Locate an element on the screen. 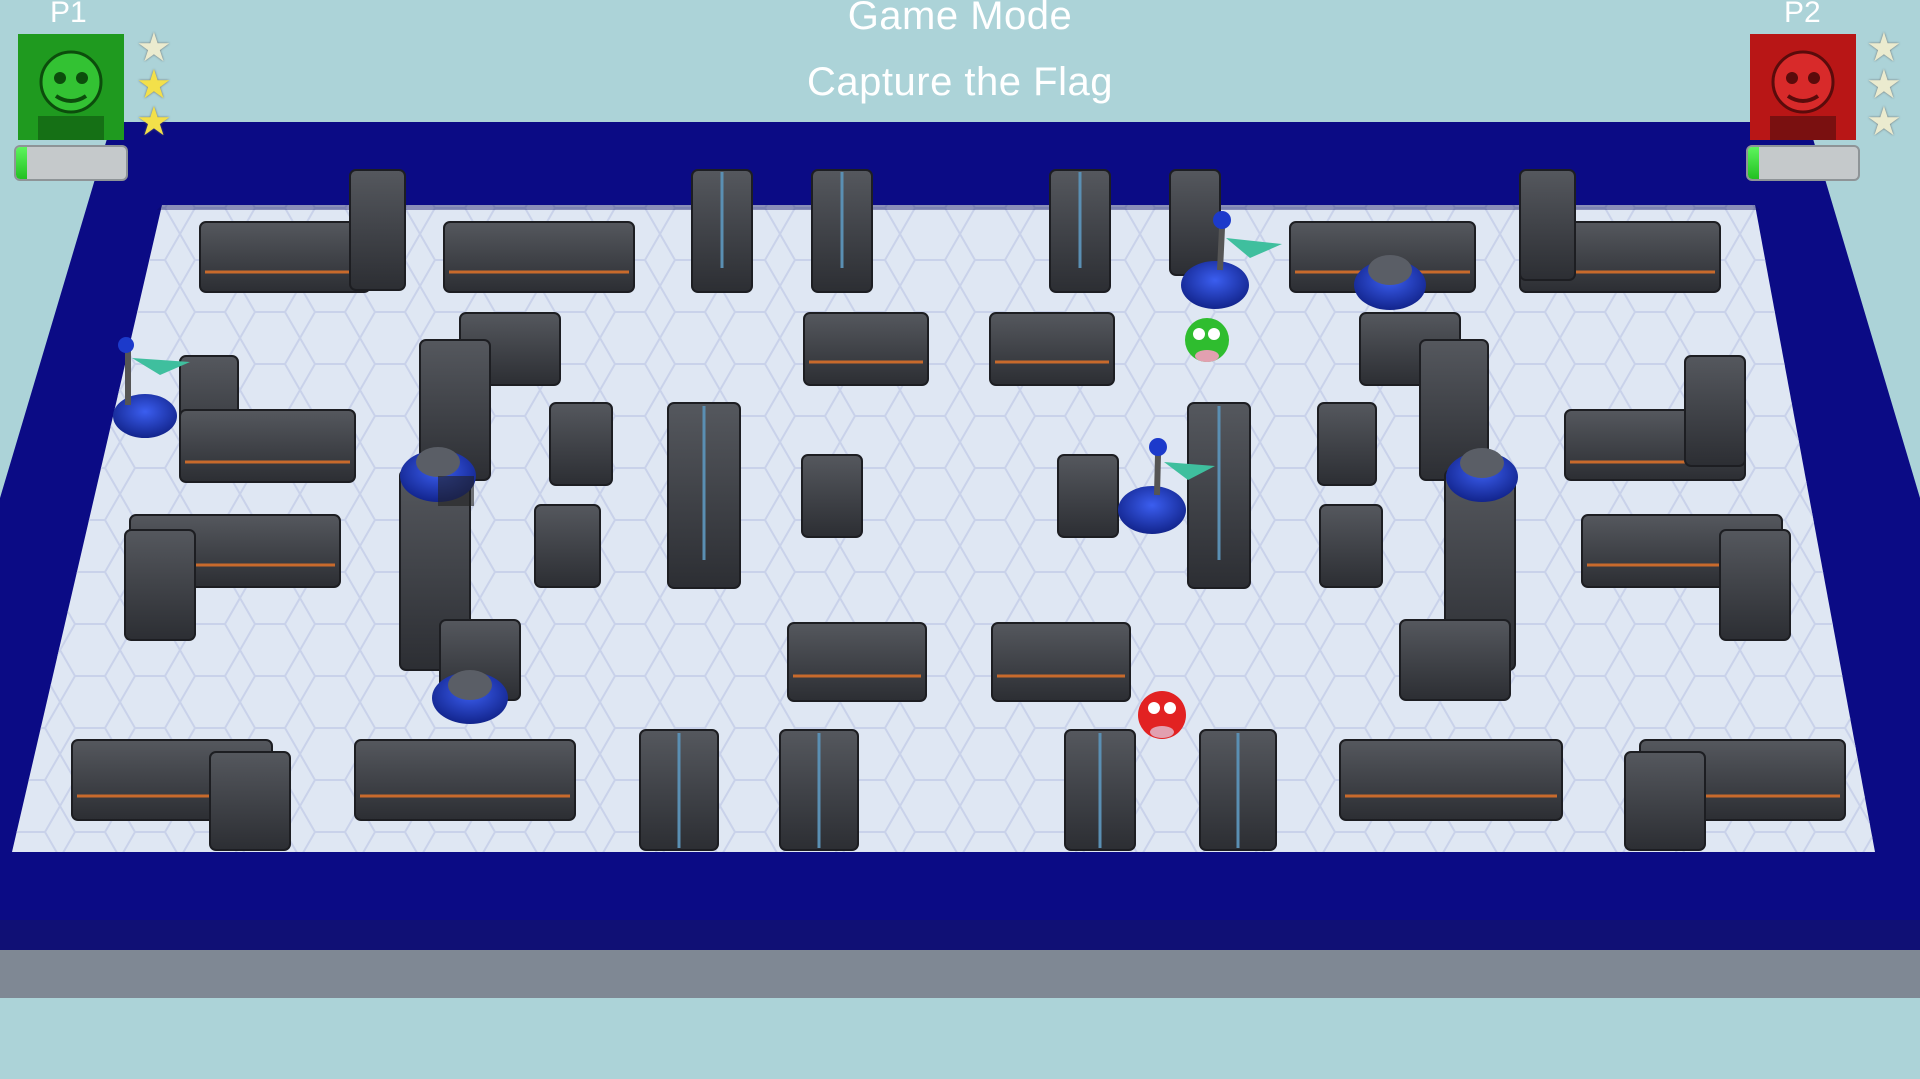 The width and height of the screenshot is (1920, 1079). green-monkey-avatar-icon is located at coordinates (71, 87).